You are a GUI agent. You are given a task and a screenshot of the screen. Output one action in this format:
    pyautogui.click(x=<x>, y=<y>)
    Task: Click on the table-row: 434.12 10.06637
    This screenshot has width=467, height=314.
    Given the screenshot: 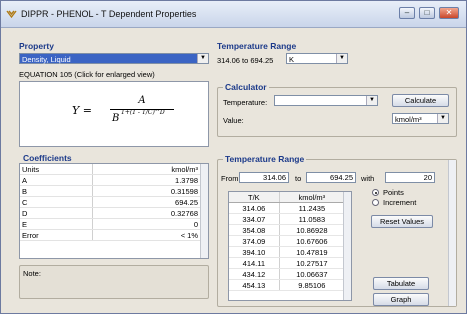 What is the action you would take?
    pyautogui.click(x=287, y=274)
    